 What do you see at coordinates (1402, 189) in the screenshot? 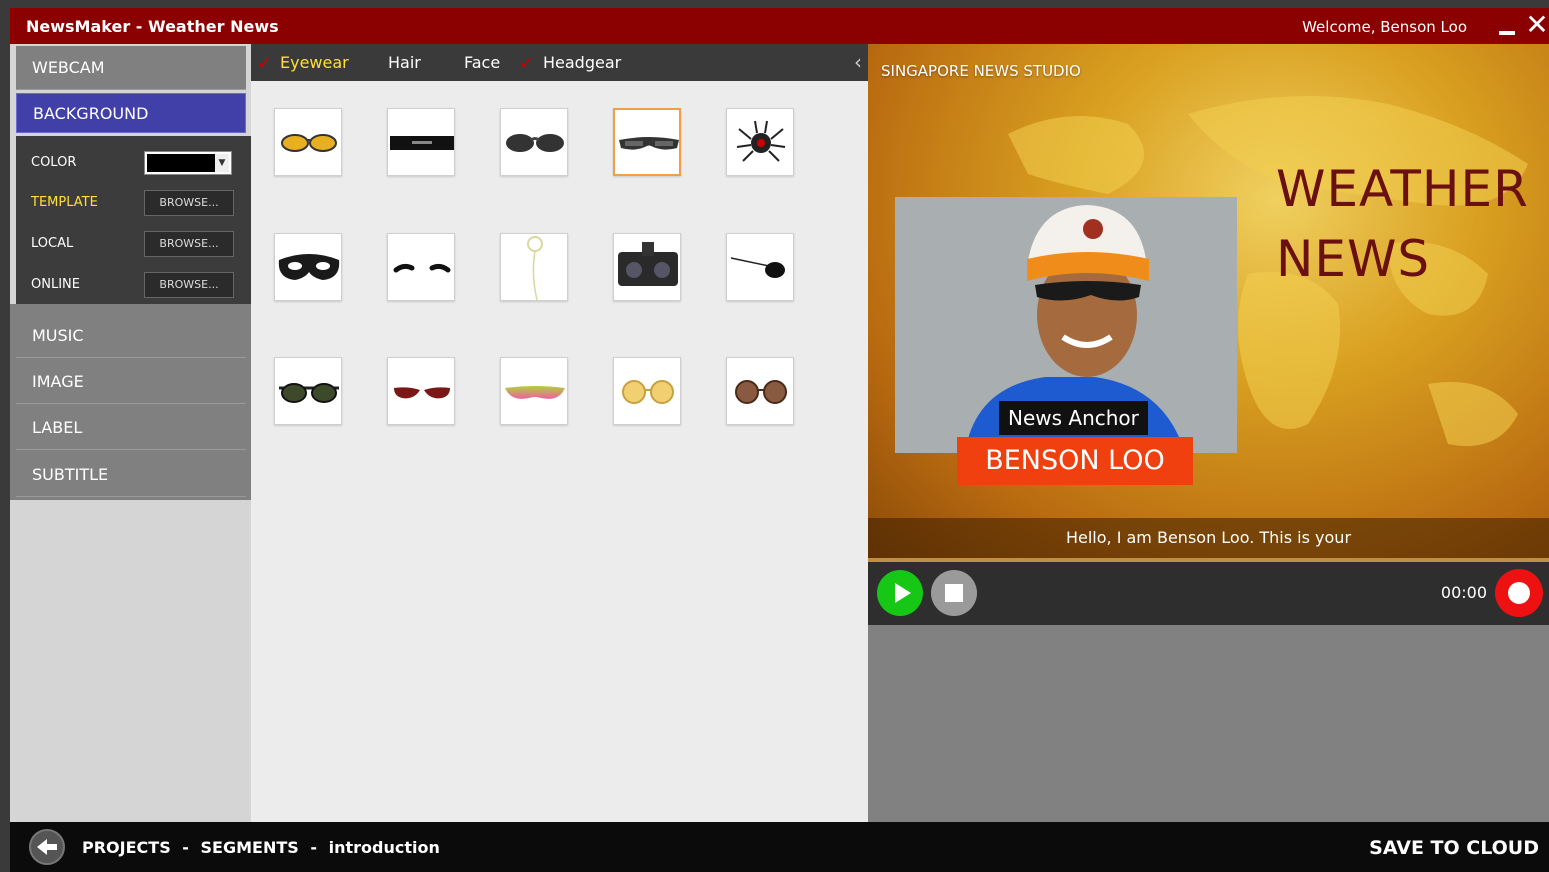
I see `headline-line1: WEATHER` at bounding box center [1402, 189].